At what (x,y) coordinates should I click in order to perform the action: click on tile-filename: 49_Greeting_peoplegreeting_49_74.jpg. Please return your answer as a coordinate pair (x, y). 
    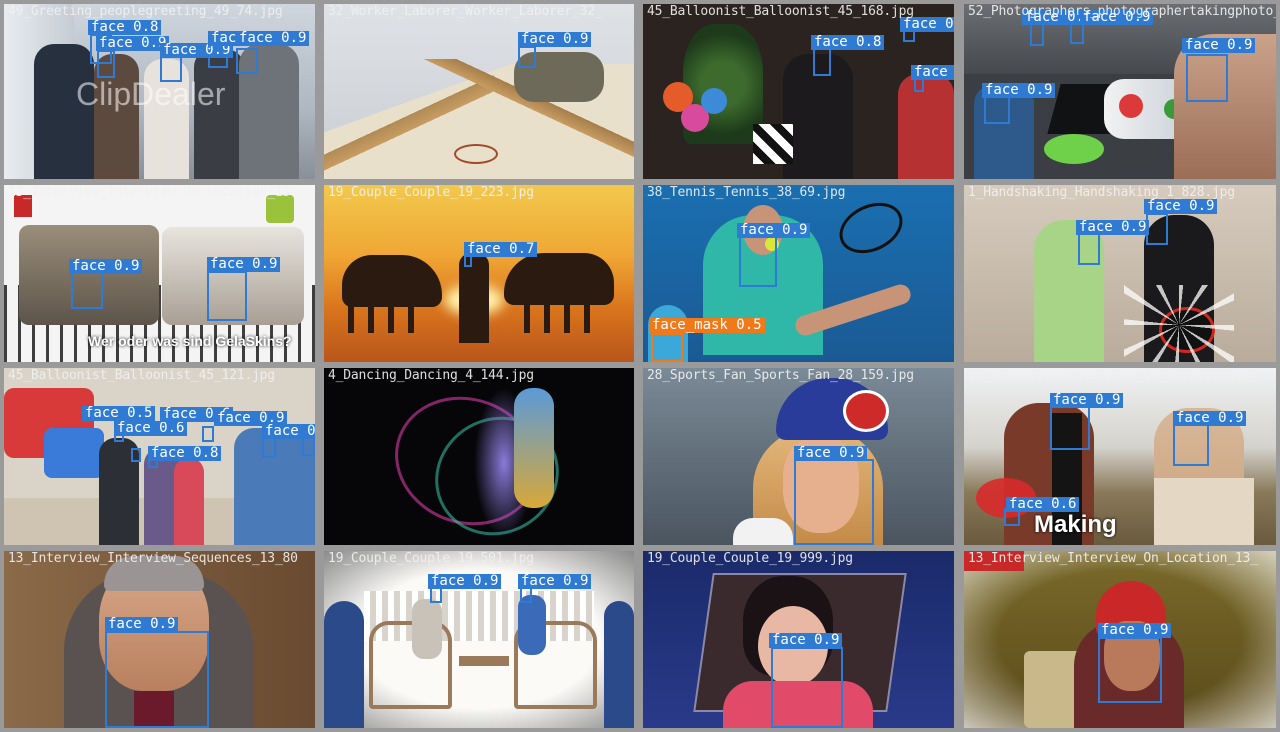
    Looking at the image, I should click on (145, 11).